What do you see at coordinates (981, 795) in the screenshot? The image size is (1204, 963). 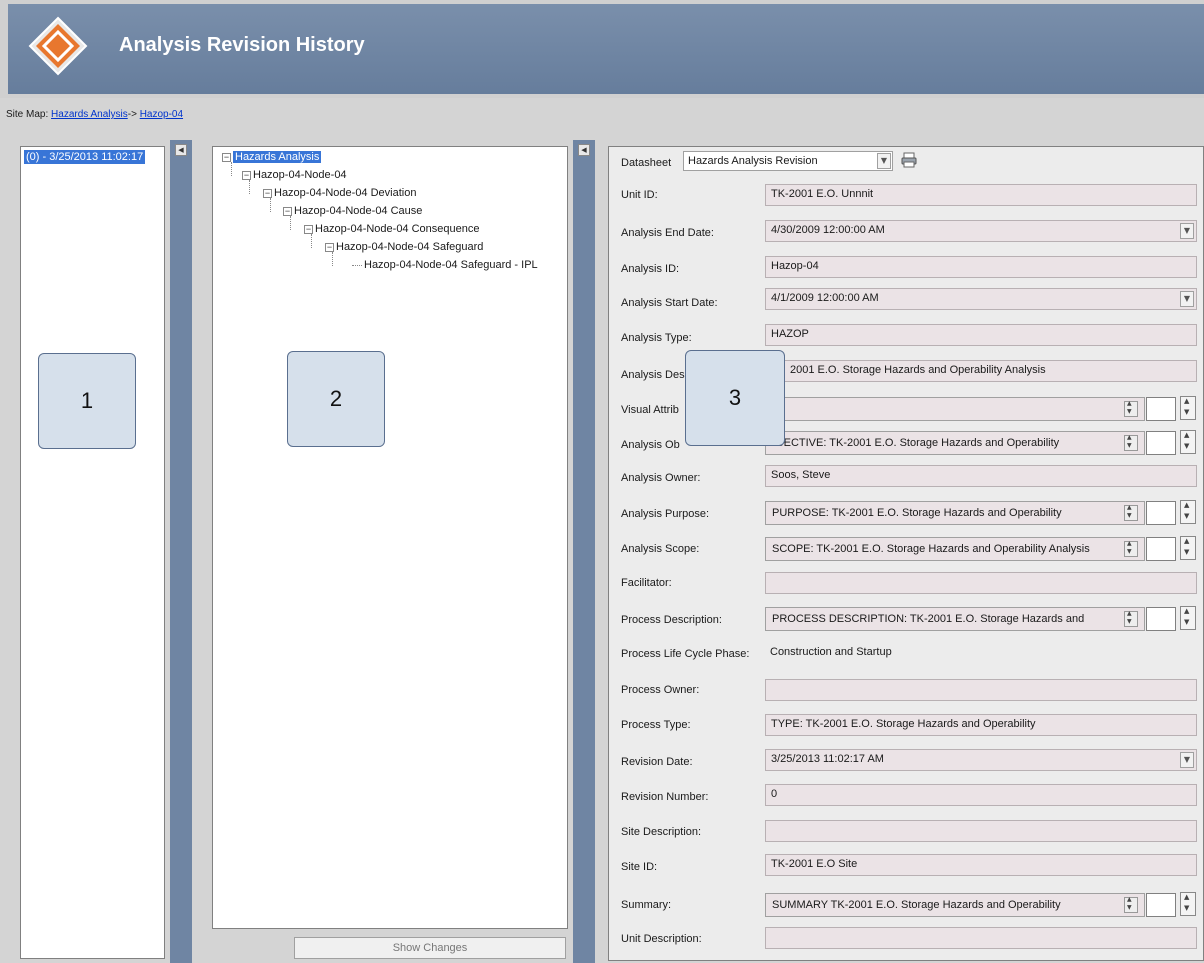 I see `revision-number-field: 0` at bounding box center [981, 795].